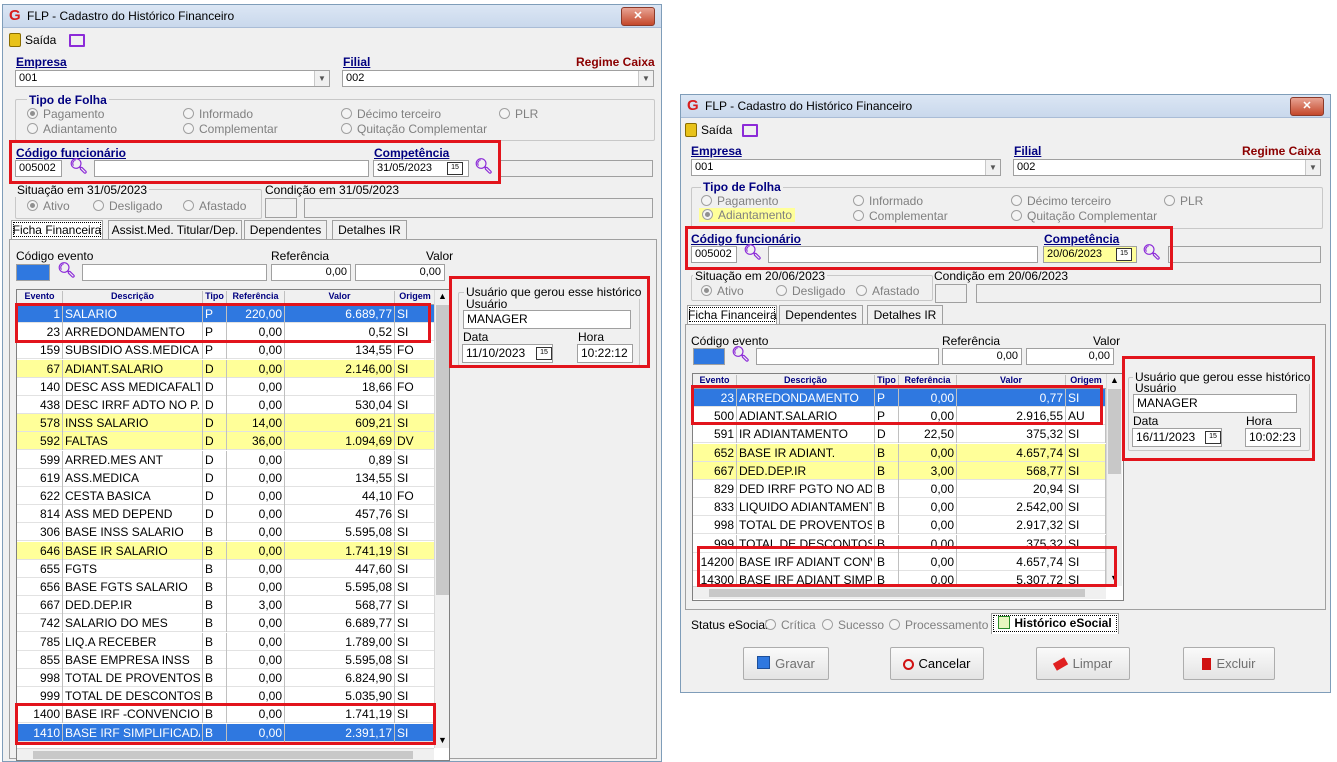  Describe the element at coordinates (226, 623) in the screenshot. I see `table-row: 742 SALARIO DO MES B 0,00 6.689,77 SI` at that location.